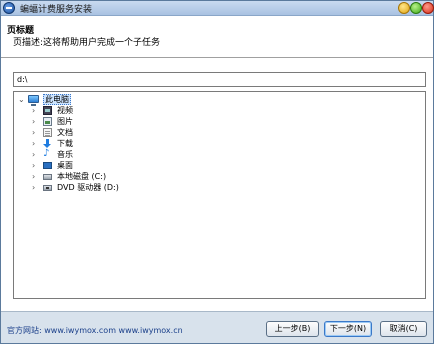 The height and width of the screenshot is (344, 434). I want to click on page-header: 页标题 页描述:这将帮助用户完成一个子任务, so click(217, 37).